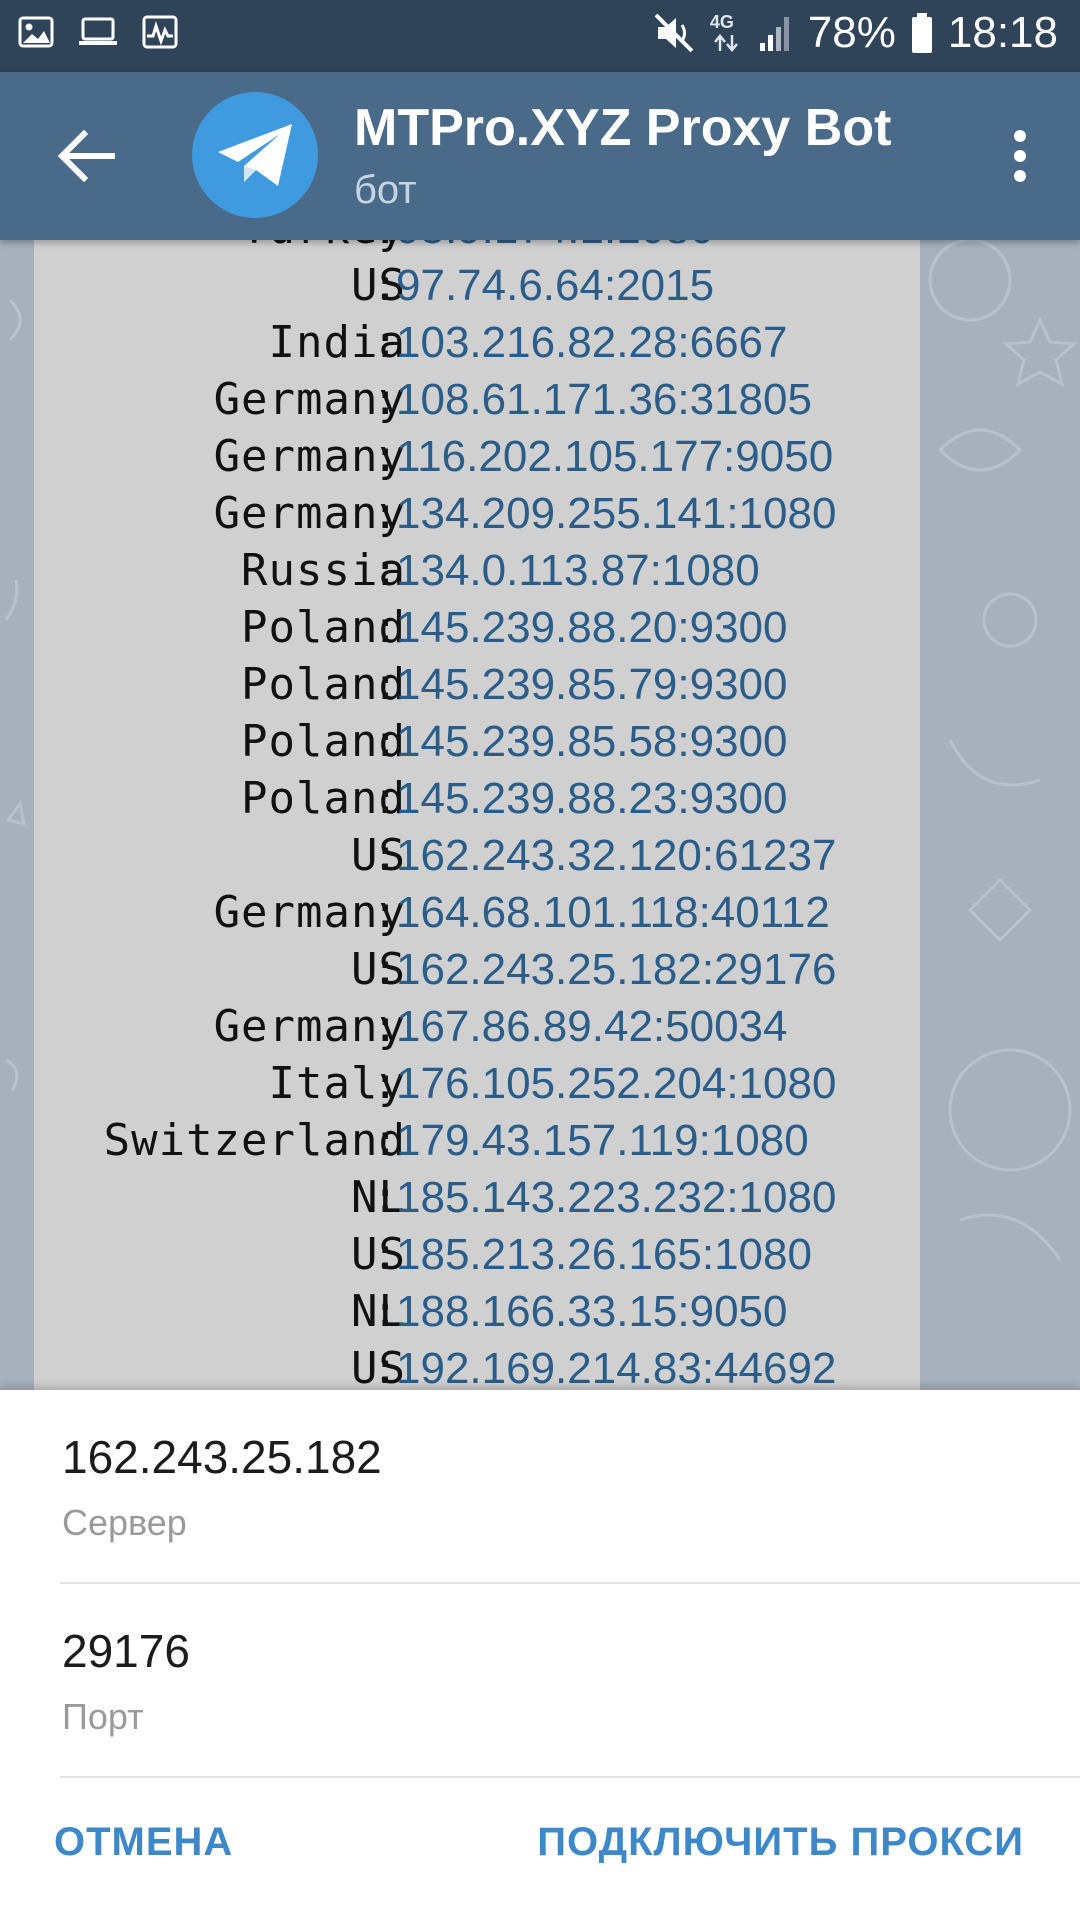  Describe the element at coordinates (160, 32) in the screenshot. I see `activity-icon` at that location.